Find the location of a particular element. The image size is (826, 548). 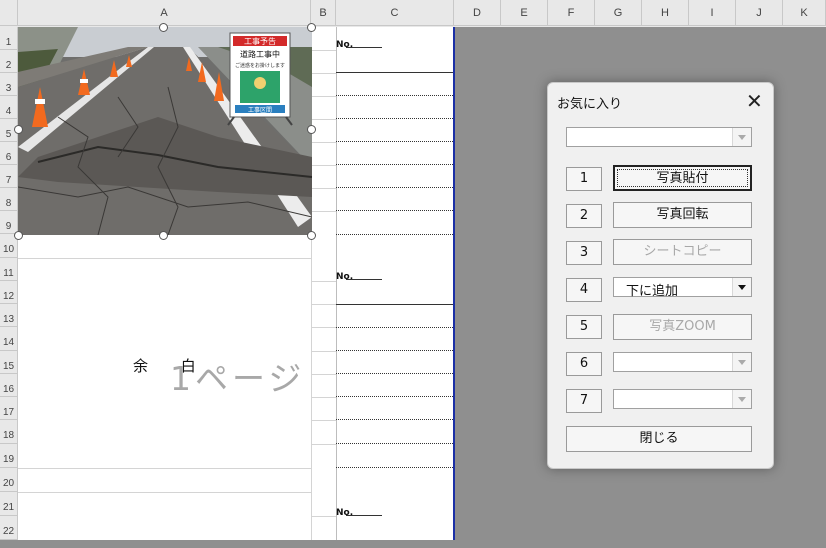

row-header: 2 is located at coordinates (9, 61).